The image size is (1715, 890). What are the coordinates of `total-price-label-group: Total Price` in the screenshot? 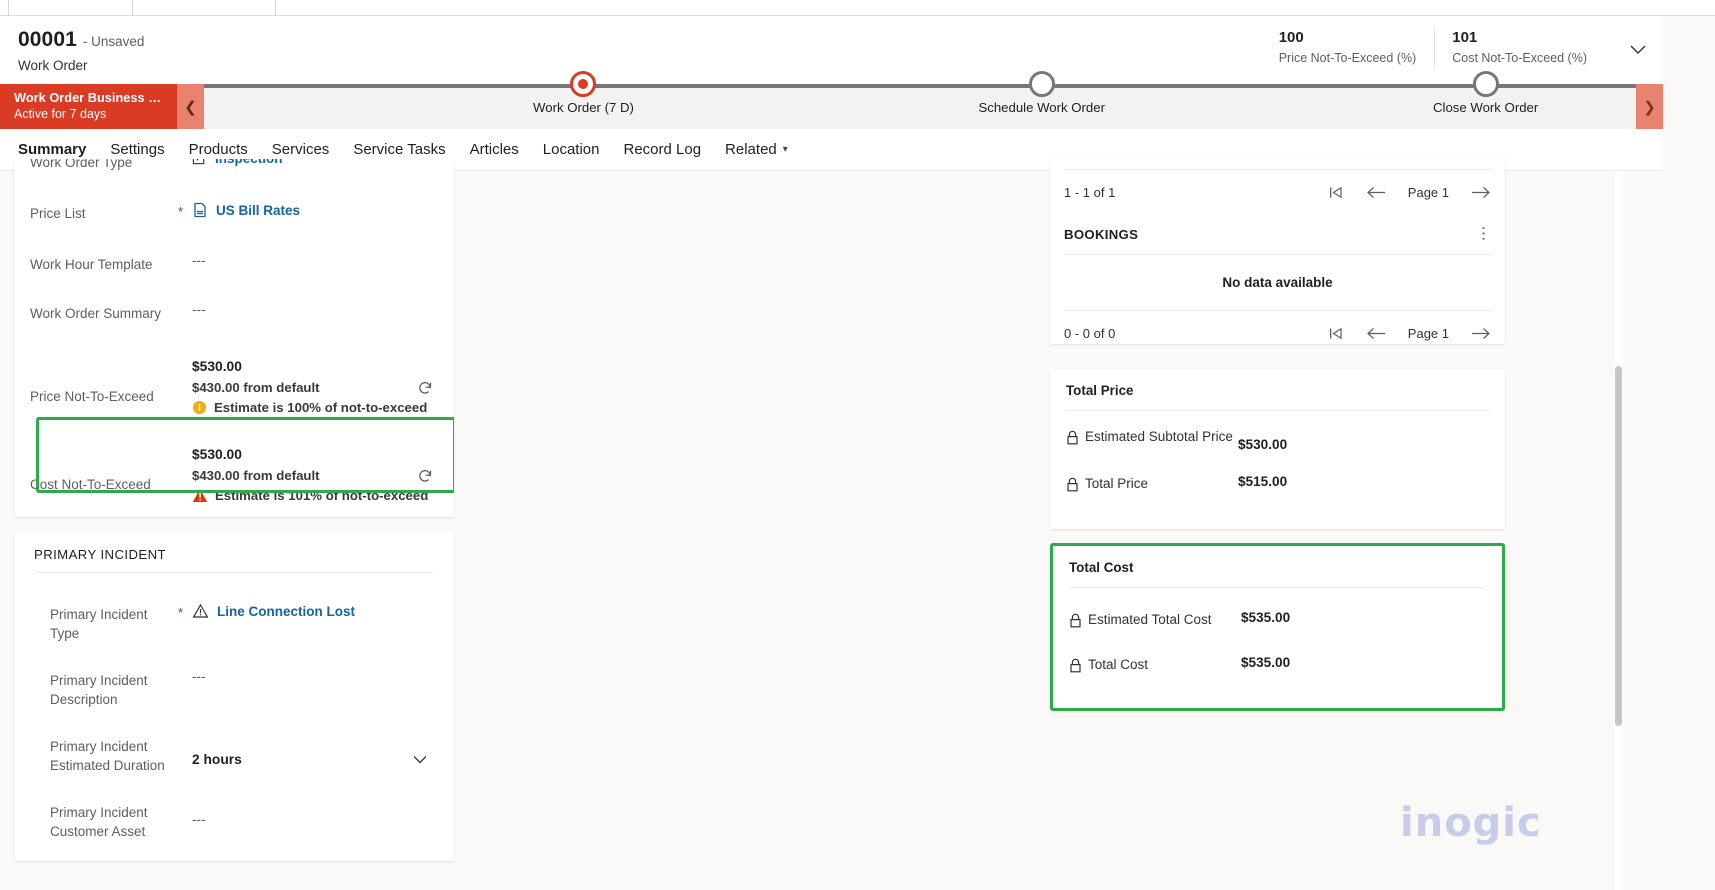 It's located at (1152, 483).